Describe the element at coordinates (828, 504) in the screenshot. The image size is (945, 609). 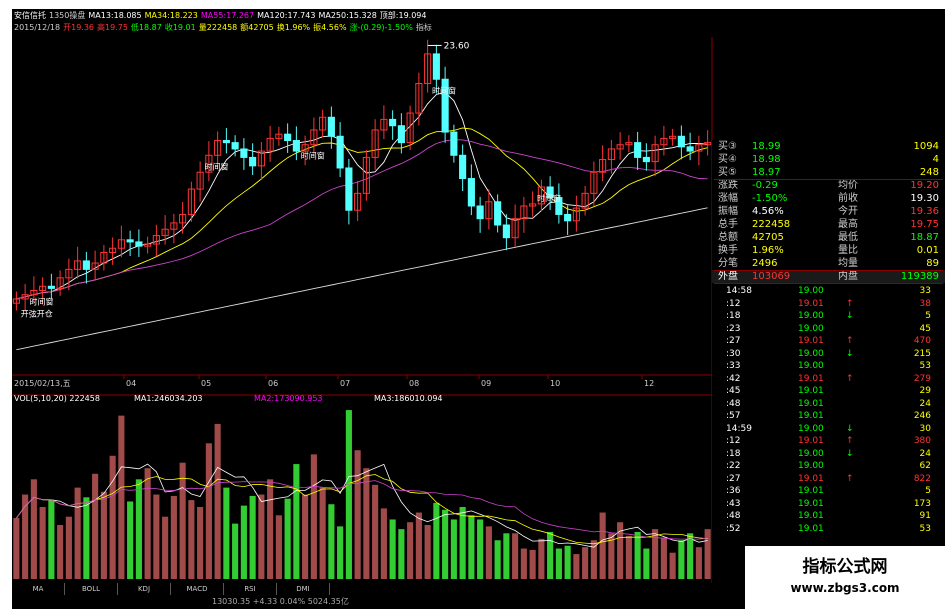
I see `tick-row: :43 19.01 173` at that location.